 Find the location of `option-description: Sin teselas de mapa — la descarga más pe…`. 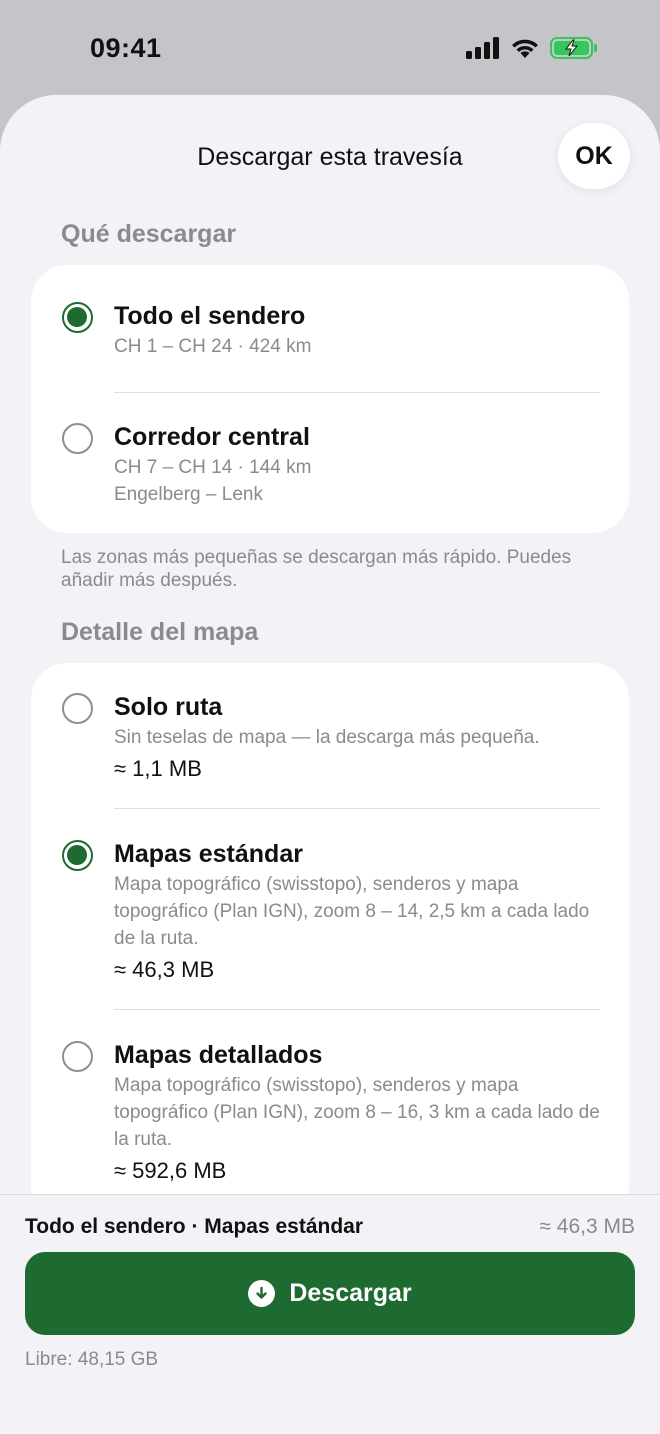

option-description: Sin teselas de mapa — la descarga más pe… is located at coordinates (327, 737).